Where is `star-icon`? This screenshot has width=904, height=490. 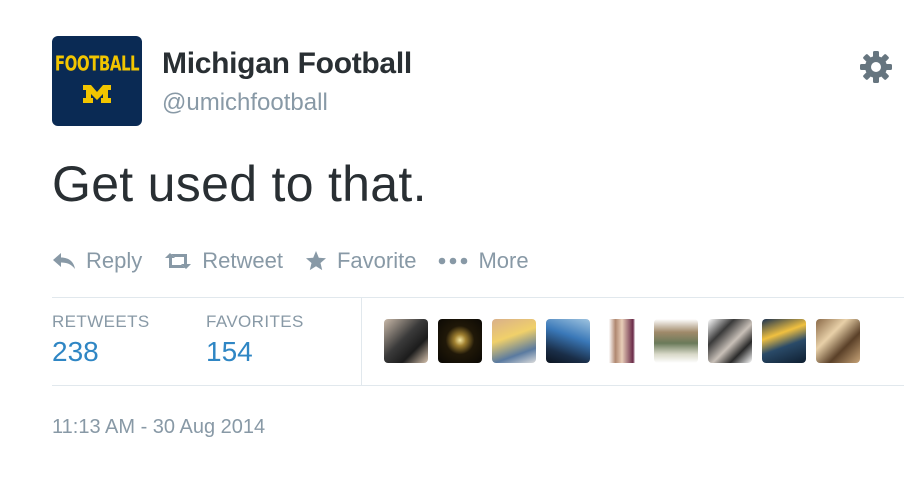
star-icon is located at coordinates (315, 261).